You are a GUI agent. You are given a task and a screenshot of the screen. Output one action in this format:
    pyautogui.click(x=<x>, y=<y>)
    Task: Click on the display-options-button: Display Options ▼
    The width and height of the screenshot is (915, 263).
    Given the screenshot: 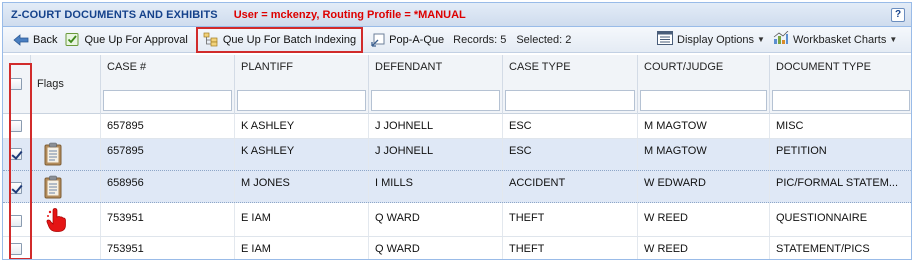 What is the action you would take?
    pyautogui.click(x=711, y=40)
    